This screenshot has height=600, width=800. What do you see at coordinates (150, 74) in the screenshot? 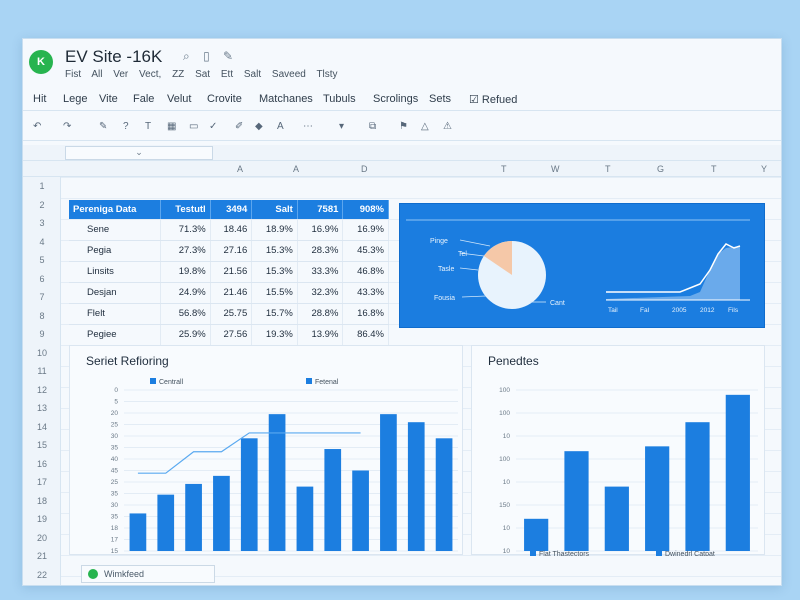
I see `menu-item: Vect,` at bounding box center [150, 74].